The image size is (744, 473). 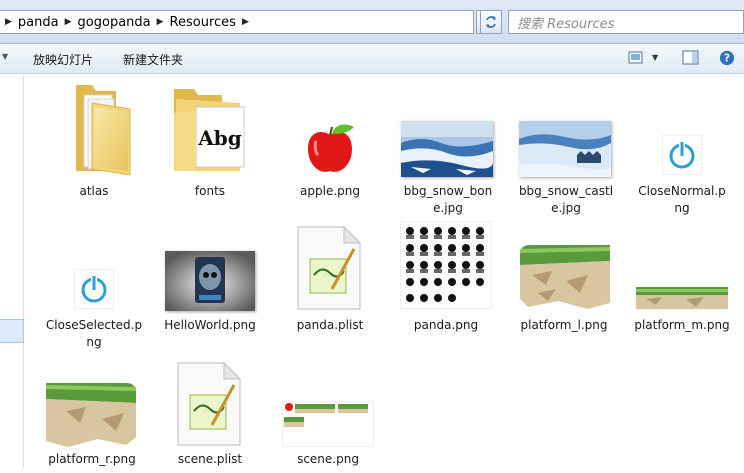 I want to click on file-label: bbg_snow_bon e.jpg, so click(x=448, y=199).